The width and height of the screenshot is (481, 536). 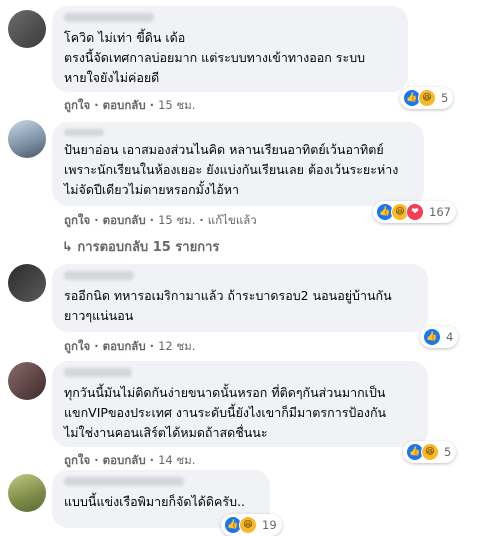 I want to click on reaction-summary: 👍 😆 19, so click(x=251, y=525).